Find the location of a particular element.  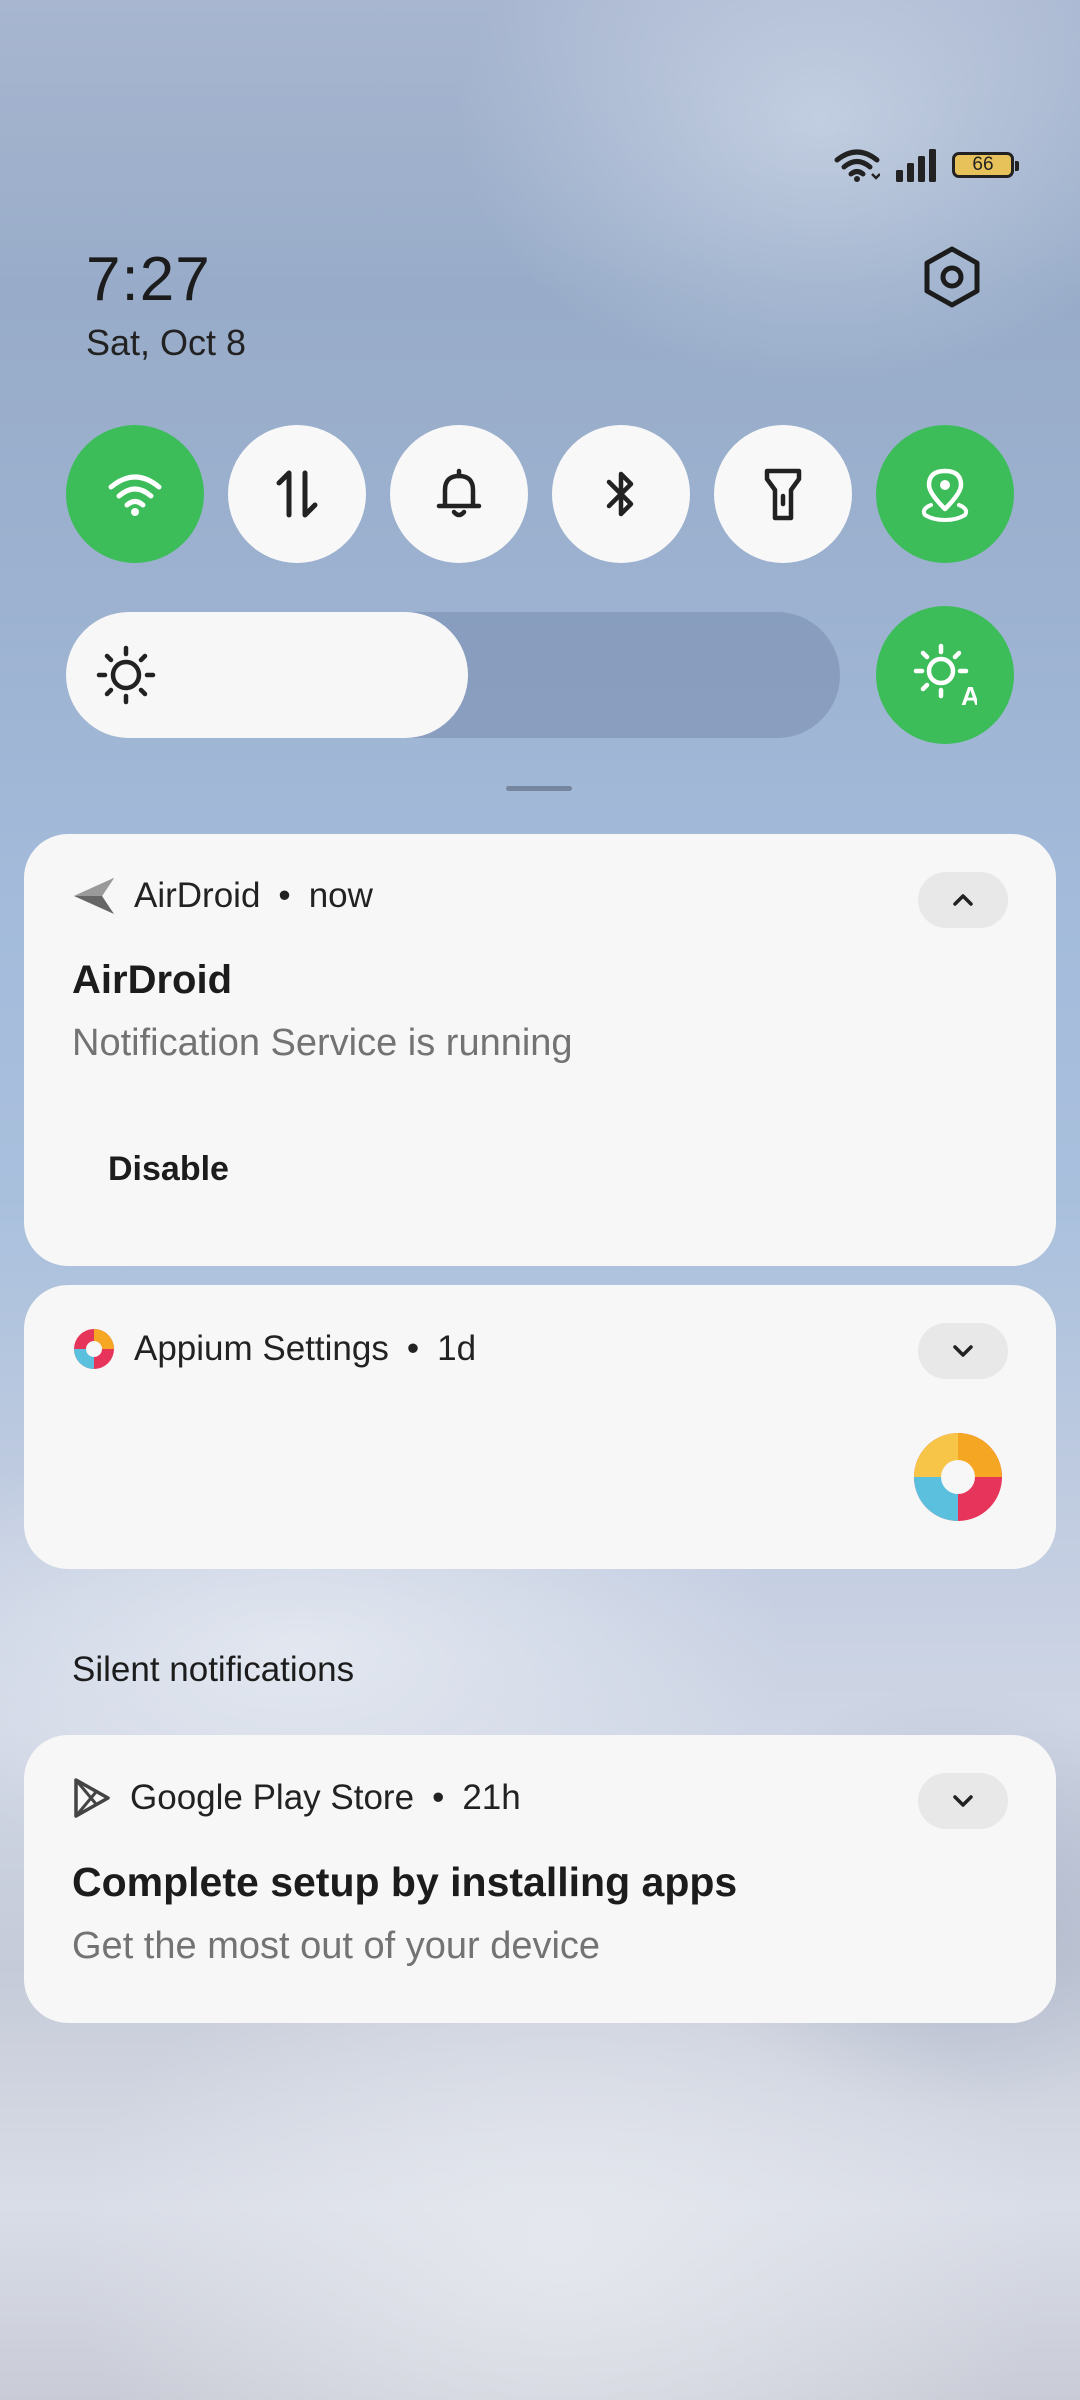

notification-app-name: Google Play Store is located at coordinates (272, 1797).